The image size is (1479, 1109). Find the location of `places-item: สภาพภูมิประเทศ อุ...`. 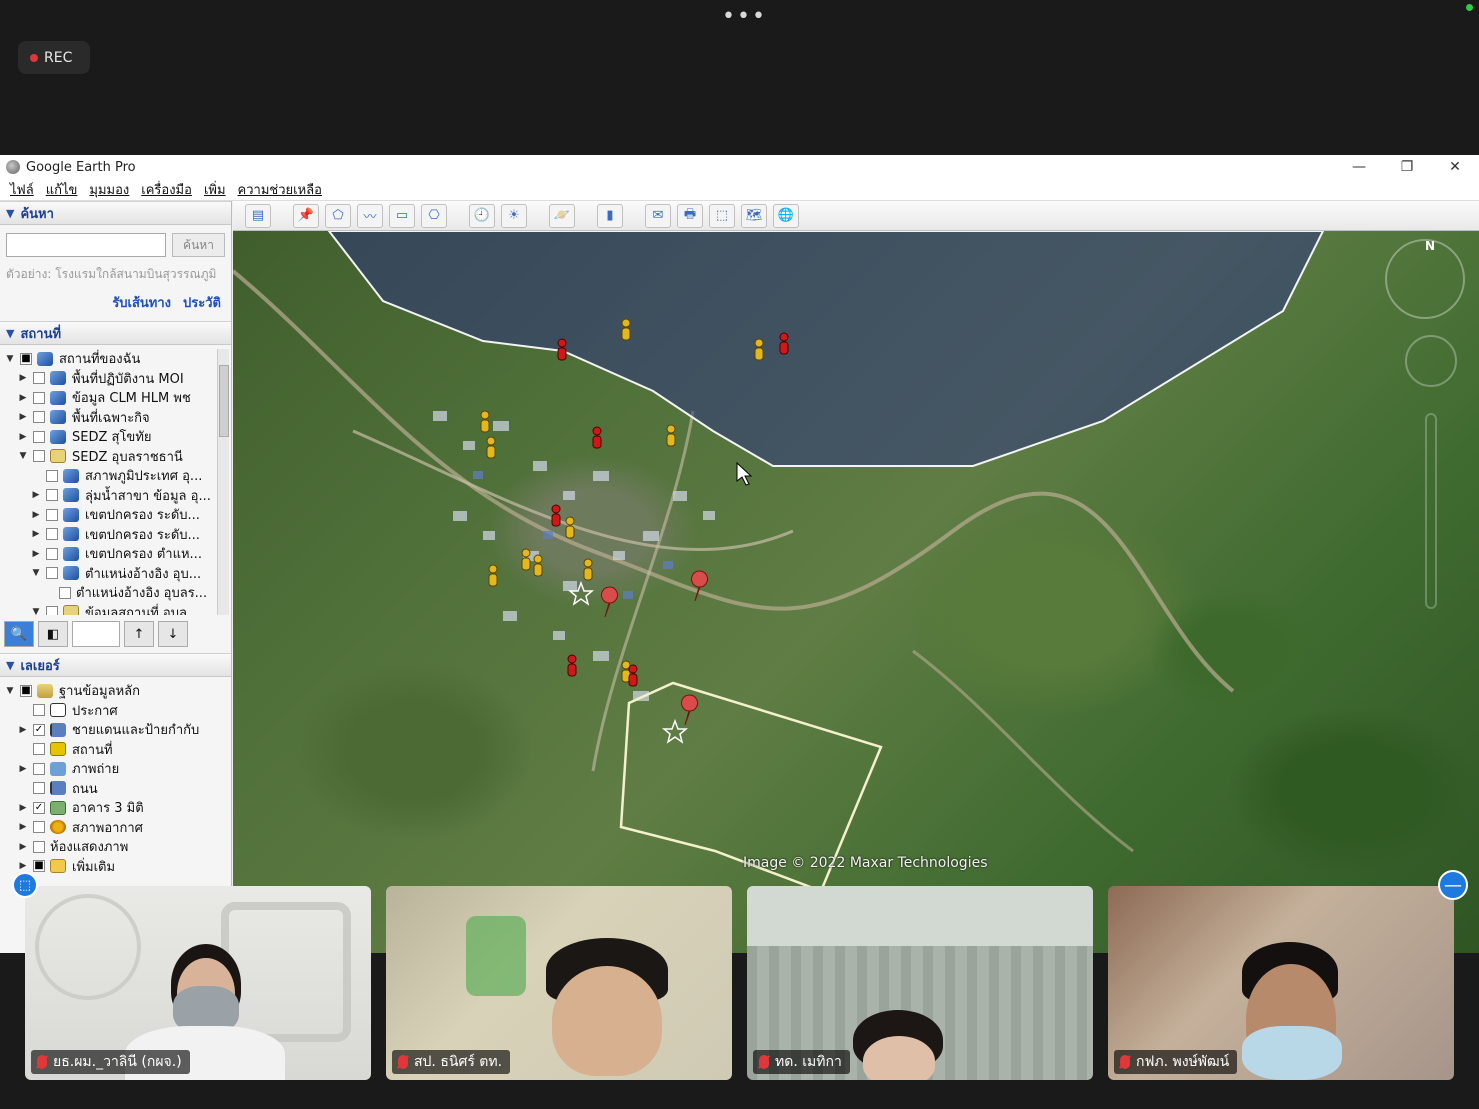

places-item: สภาพภูมิประเทศ อุ... is located at coordinates (115, 476).